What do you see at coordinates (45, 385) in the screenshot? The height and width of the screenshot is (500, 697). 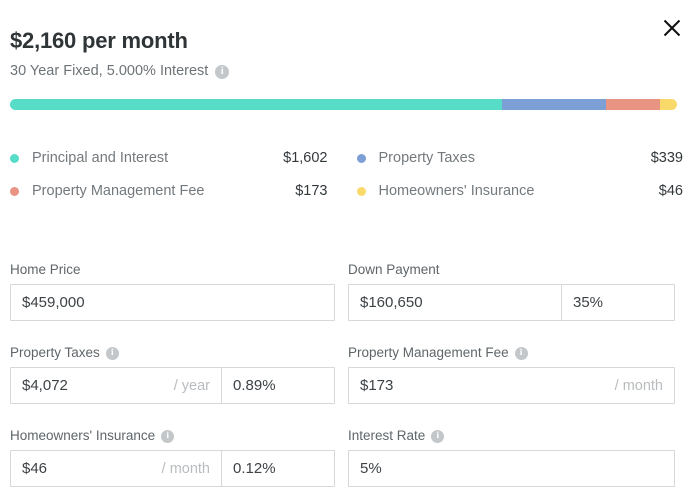 I see `property-taxes-amount-value: $4,072` at bounding box center [45, 385].